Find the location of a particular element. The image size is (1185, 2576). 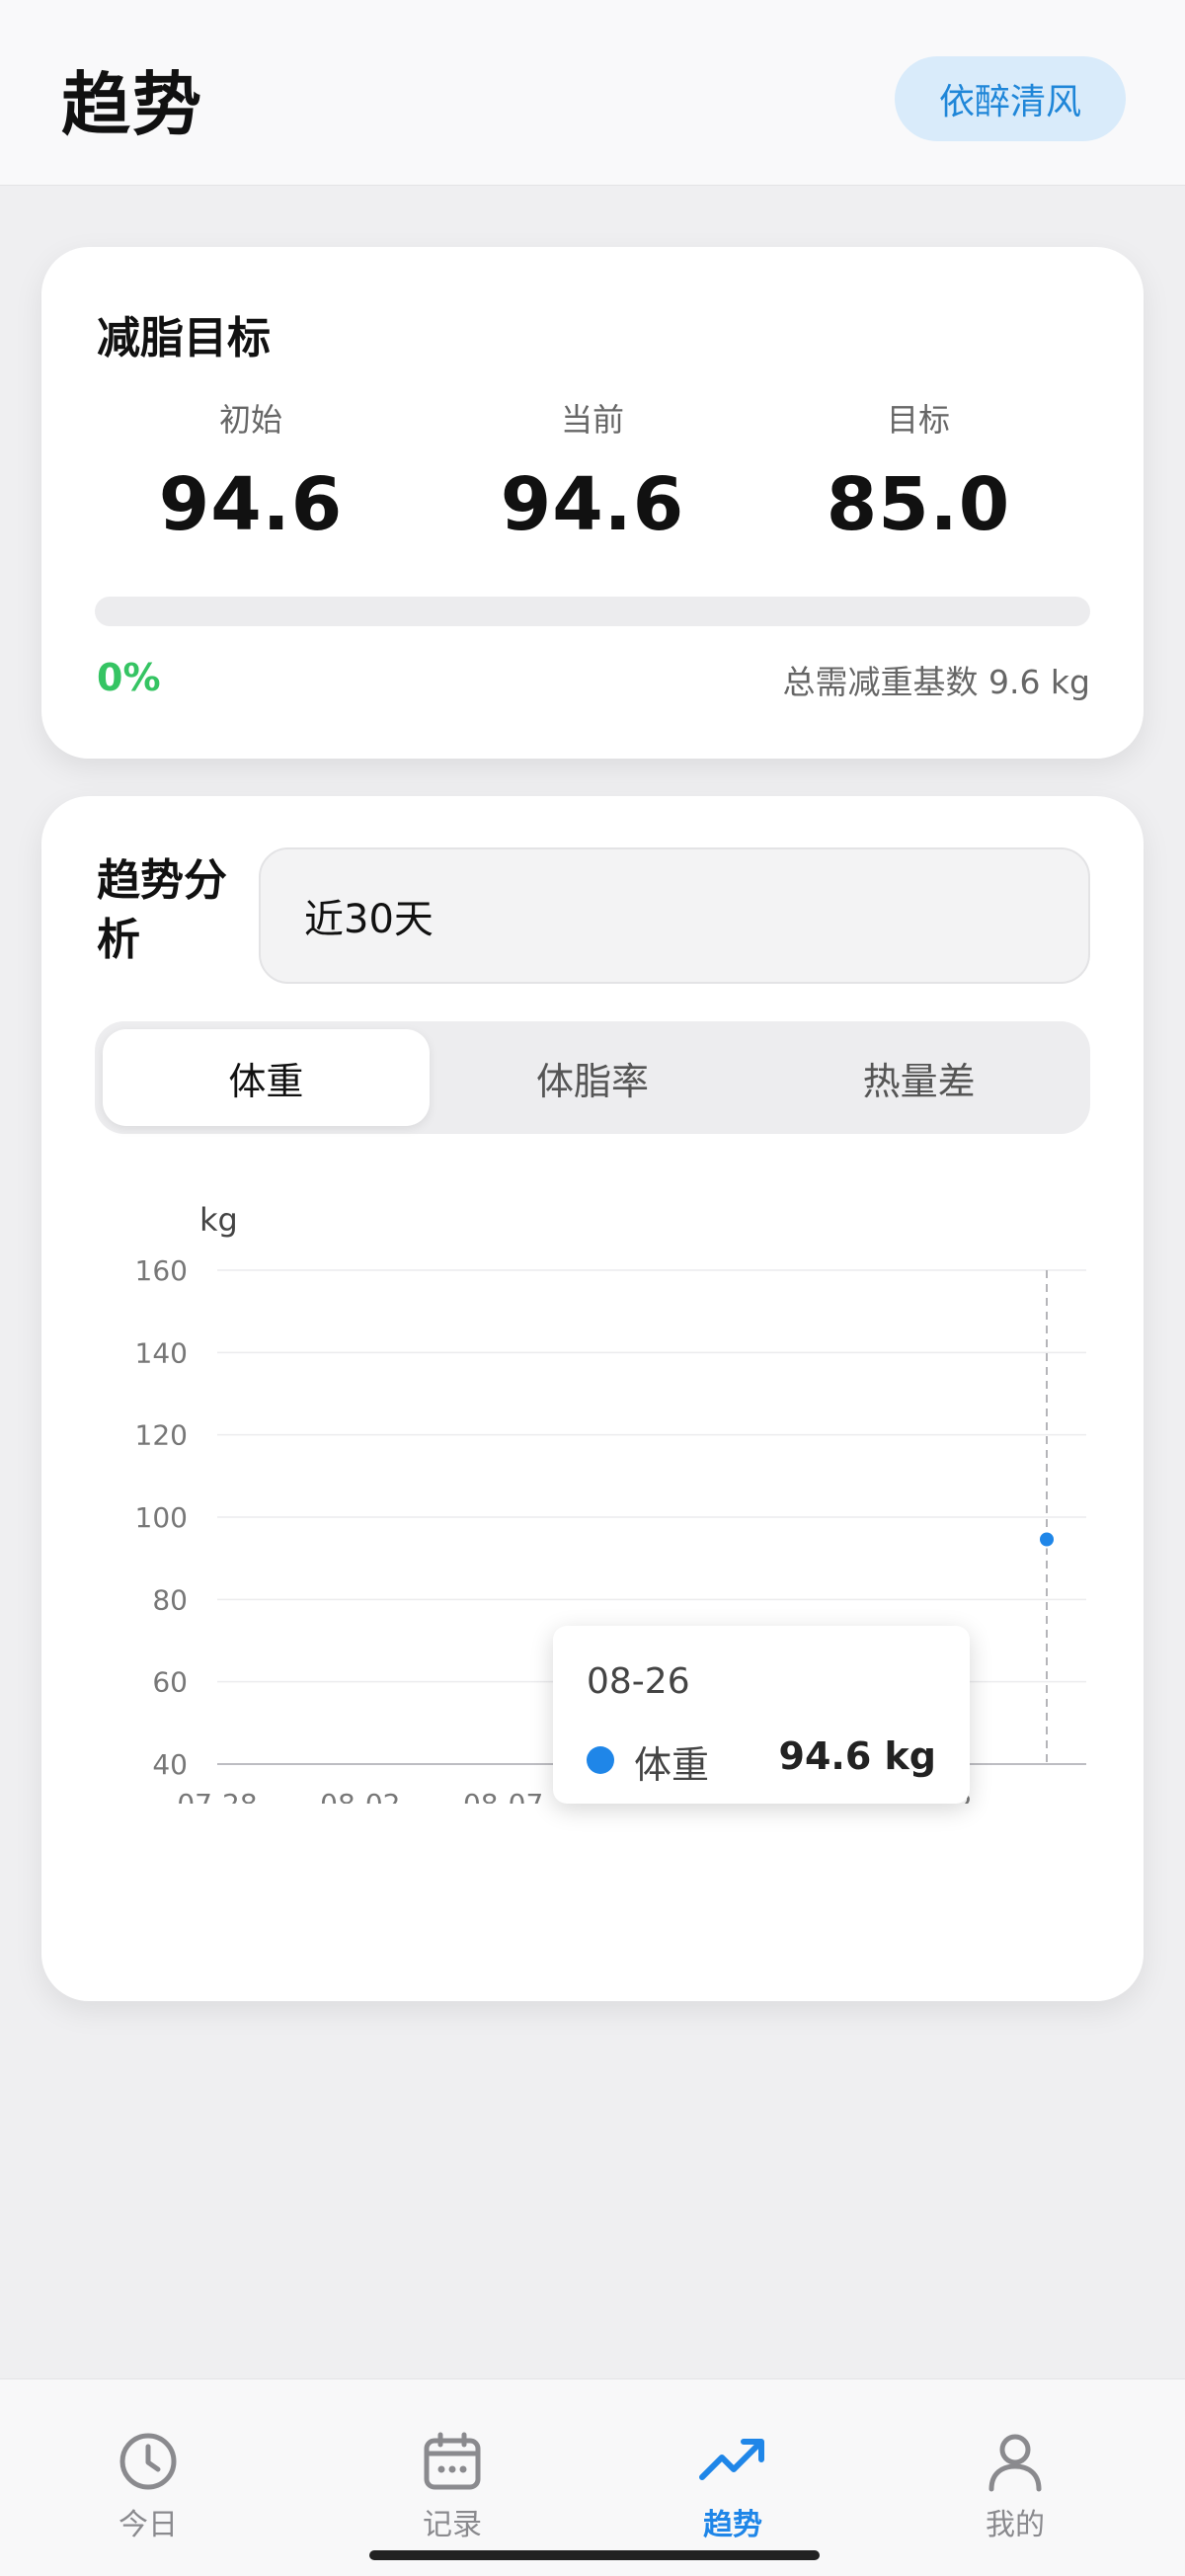

stat-current-value: 94.6 is located at coordinates (592, 504).